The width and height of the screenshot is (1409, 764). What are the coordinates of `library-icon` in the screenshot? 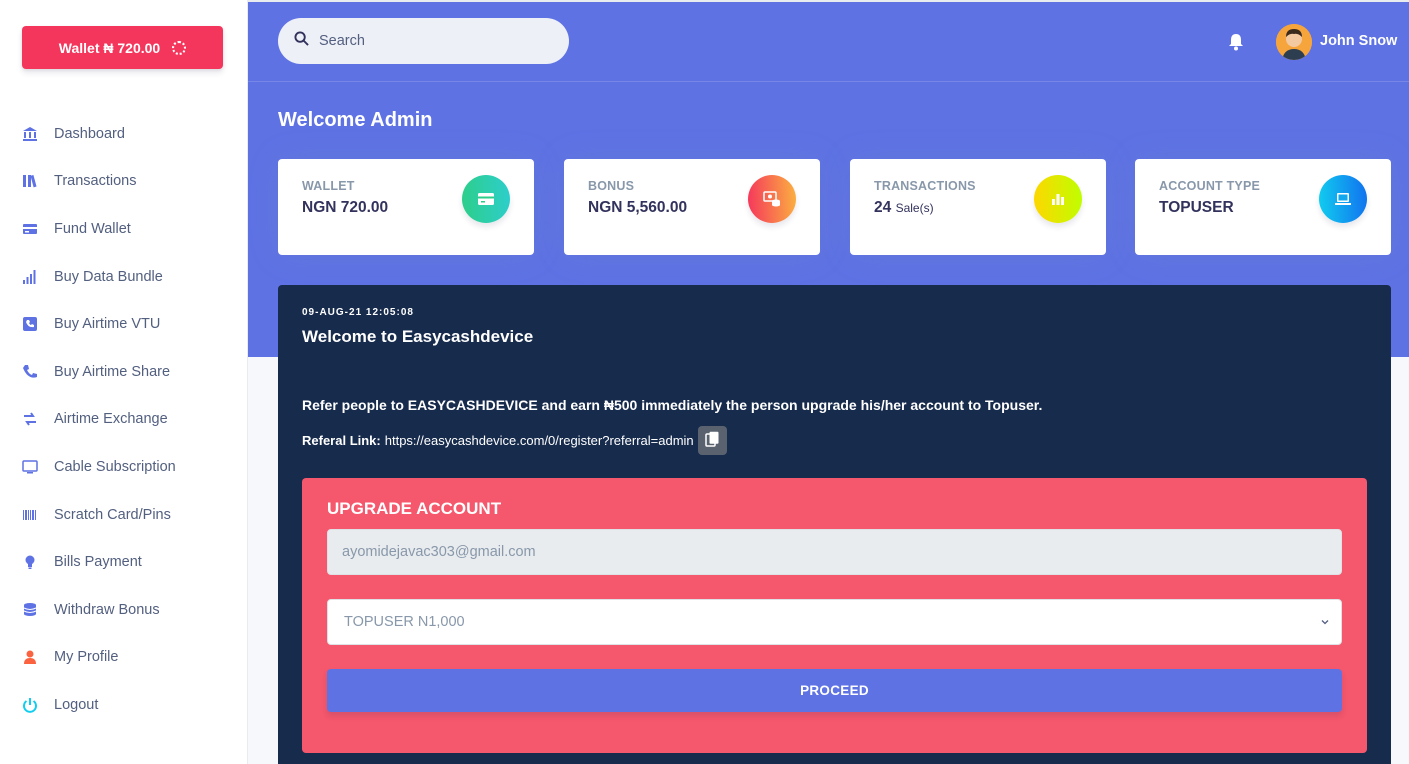 It's located at (30, 181).